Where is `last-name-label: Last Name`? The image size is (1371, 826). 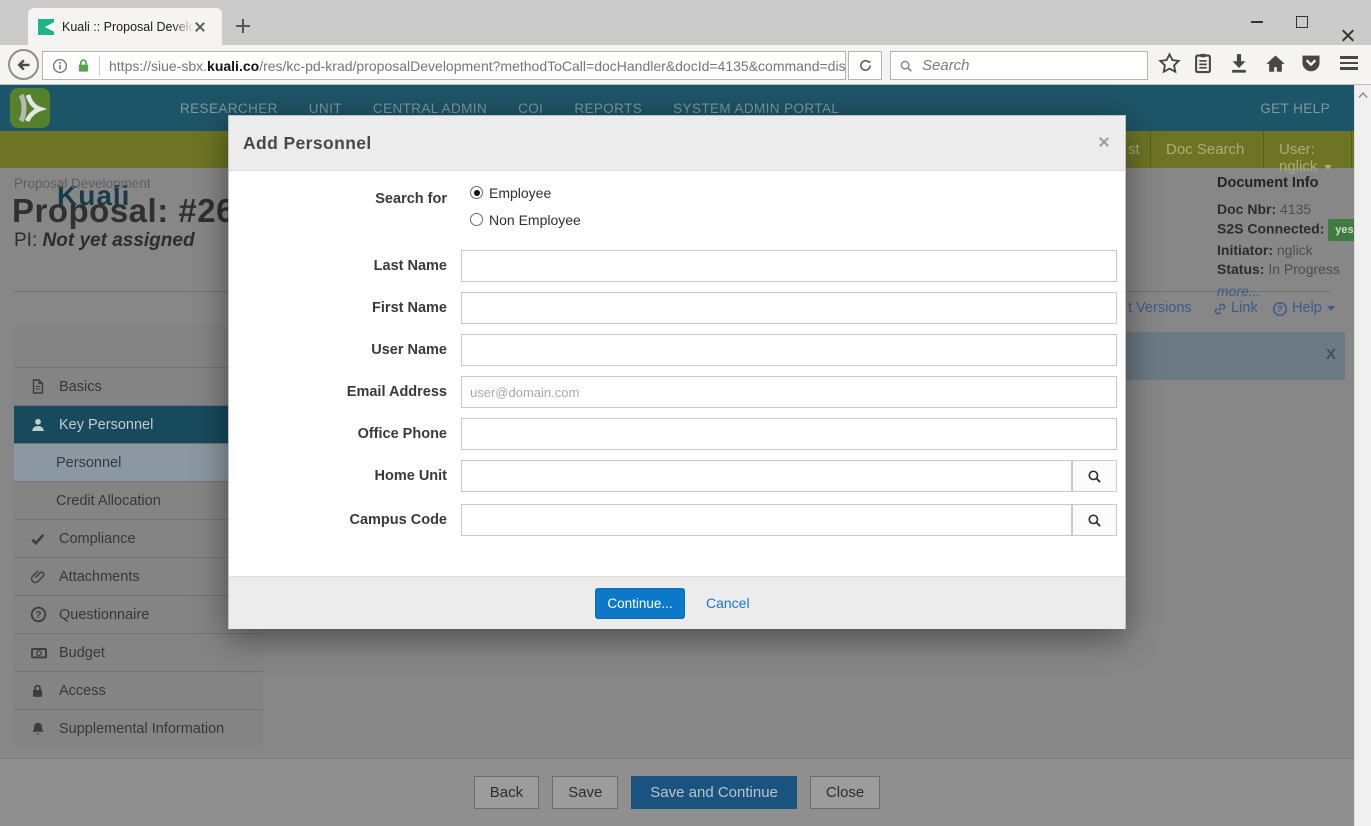
last-name-label: Last Name is located at coordinates (410, 266).